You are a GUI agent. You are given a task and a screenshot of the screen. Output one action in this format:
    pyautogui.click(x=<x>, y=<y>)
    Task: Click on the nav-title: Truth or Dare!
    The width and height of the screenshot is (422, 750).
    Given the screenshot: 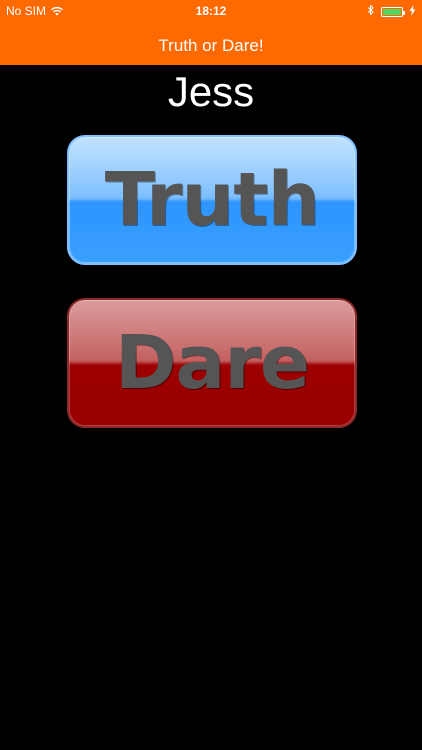 What is the action you would take?
    pyautogui.click(x=211, y=45)
    